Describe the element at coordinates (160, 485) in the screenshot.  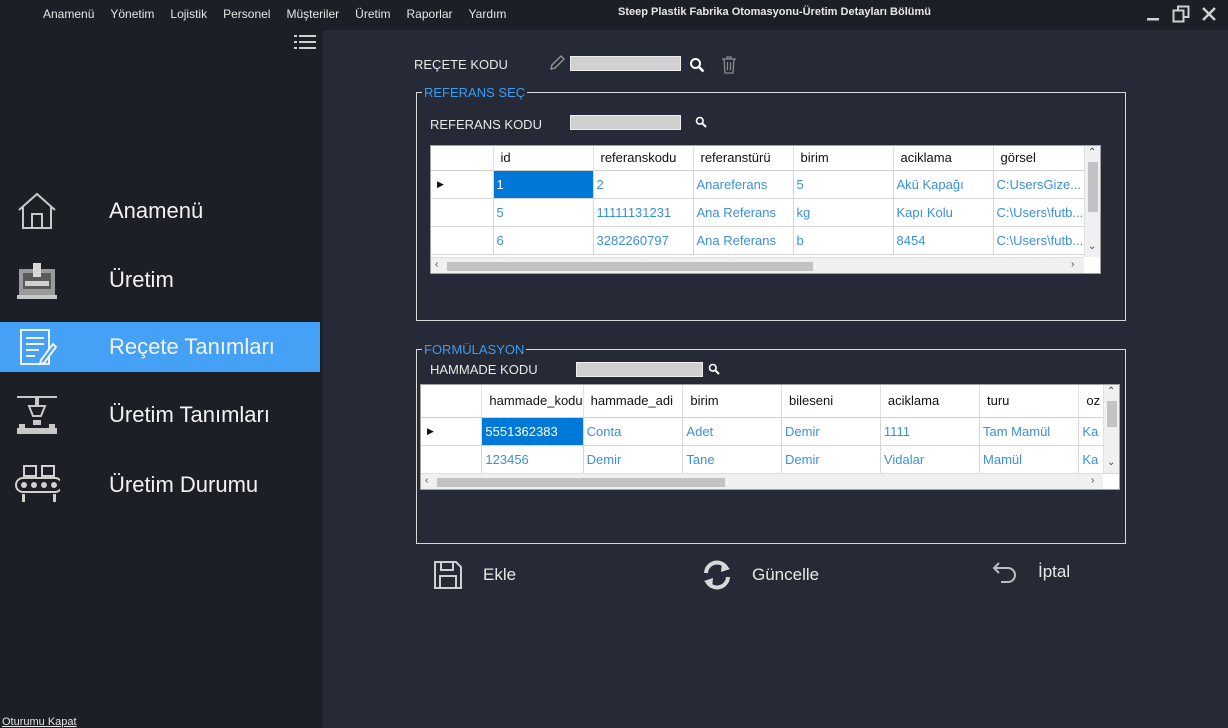
I see `sidebar-item-uretim-durumu: Üretim Durumu` at that location.